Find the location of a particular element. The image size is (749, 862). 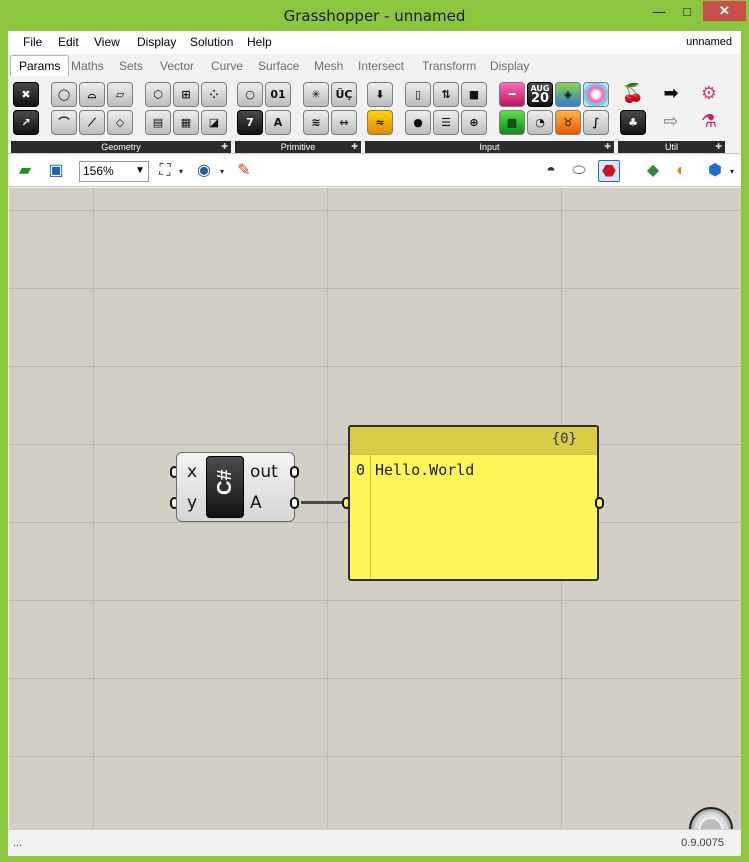

panel-label-primitive: Primitive ✚ is located at coordinates (298, 147).